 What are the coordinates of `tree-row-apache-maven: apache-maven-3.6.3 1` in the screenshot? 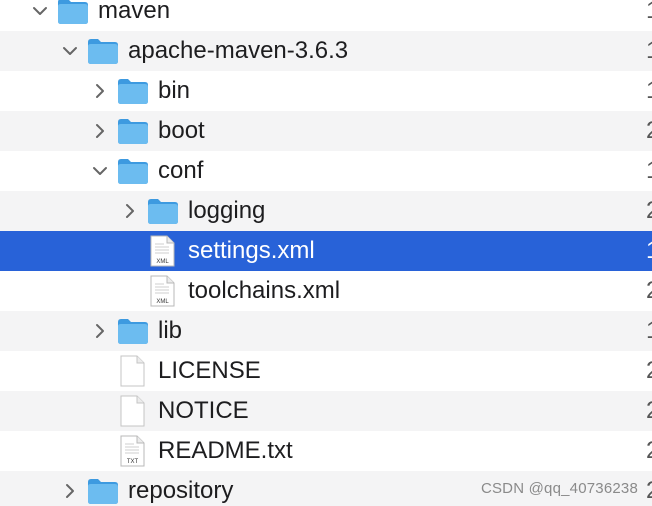 It's located at (326, 51).